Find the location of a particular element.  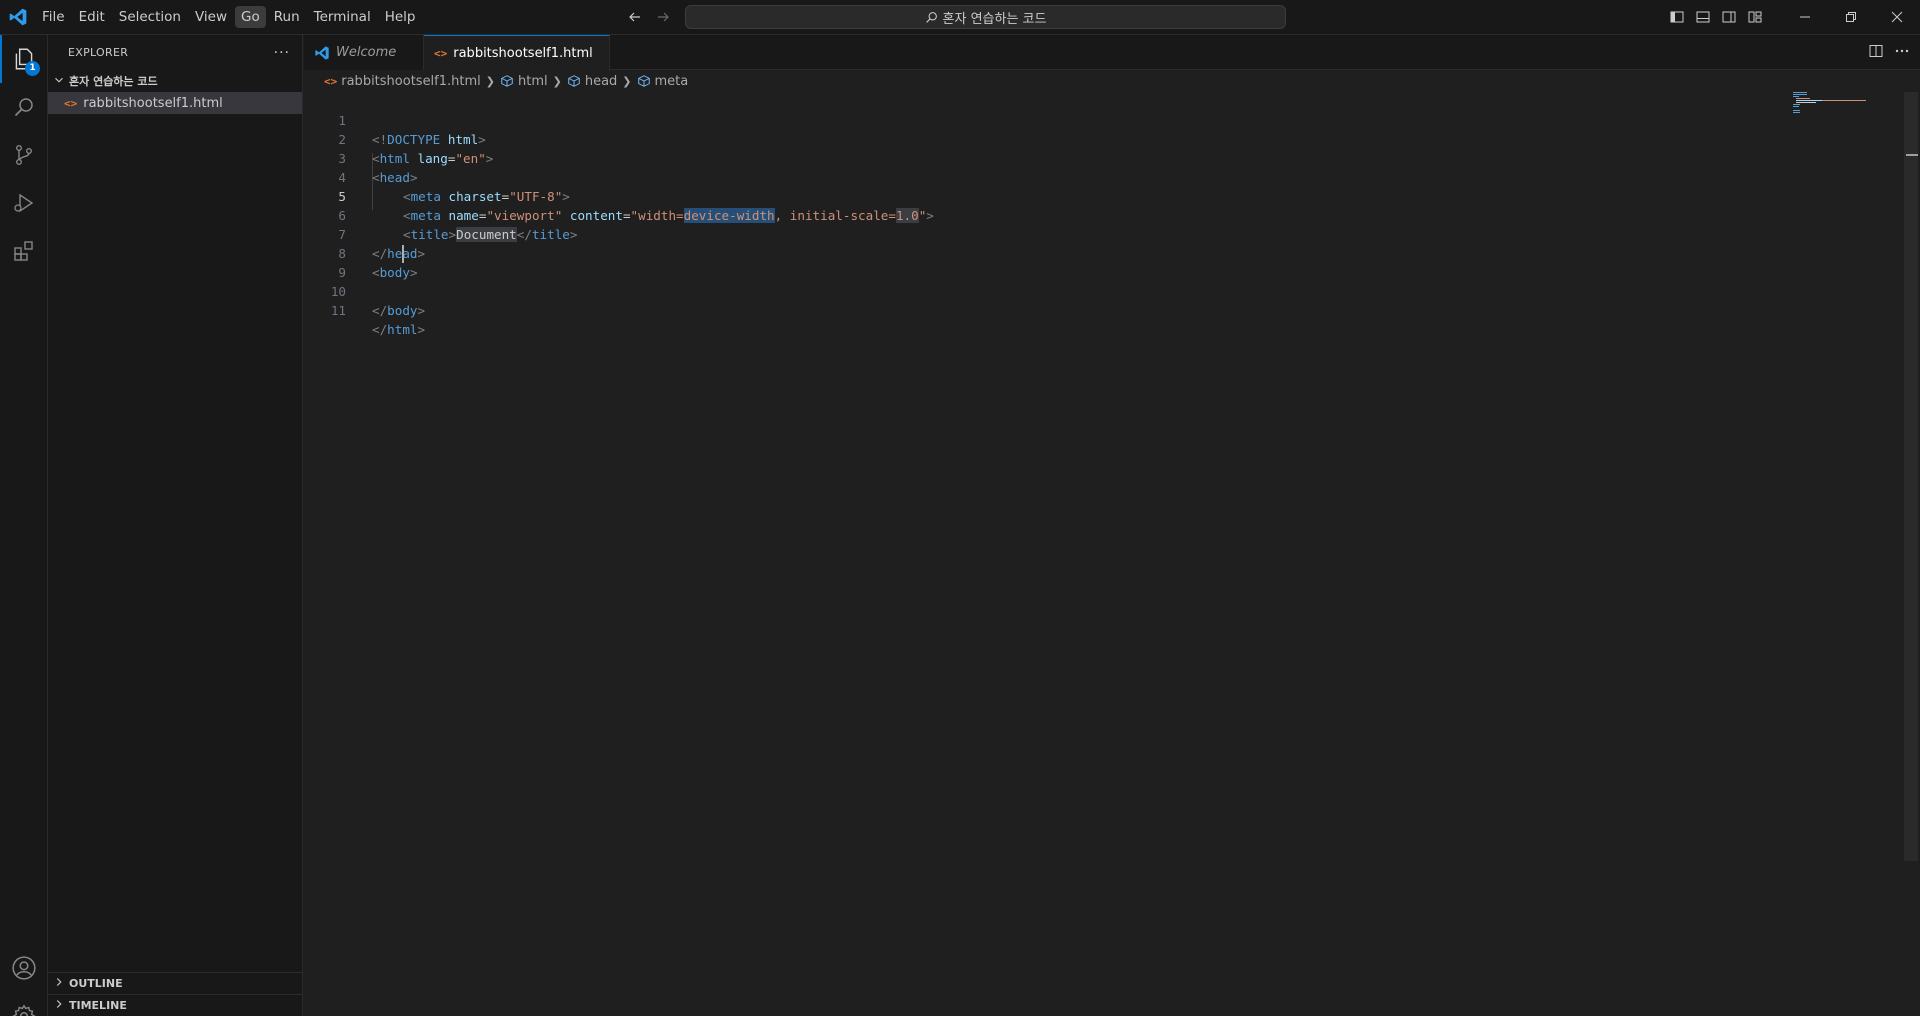

tab-welcome-label: Welcome is located at coordinates (366, 52).